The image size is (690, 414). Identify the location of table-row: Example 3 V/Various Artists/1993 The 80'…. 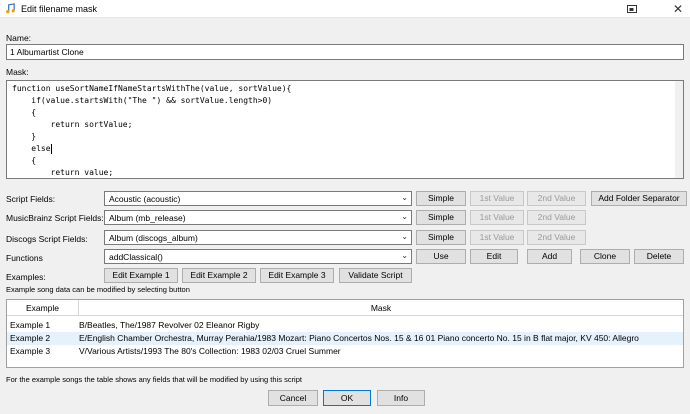
(345, 351).